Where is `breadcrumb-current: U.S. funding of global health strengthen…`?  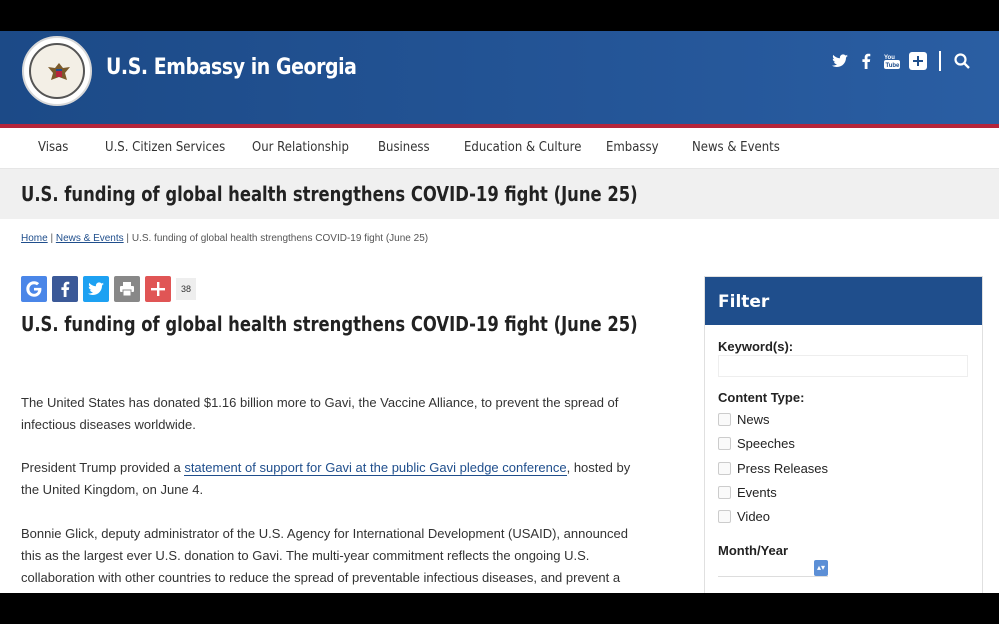
breadcrumb-current: U.S. funding of global health strengthen… is located at coordinates (280, 238).